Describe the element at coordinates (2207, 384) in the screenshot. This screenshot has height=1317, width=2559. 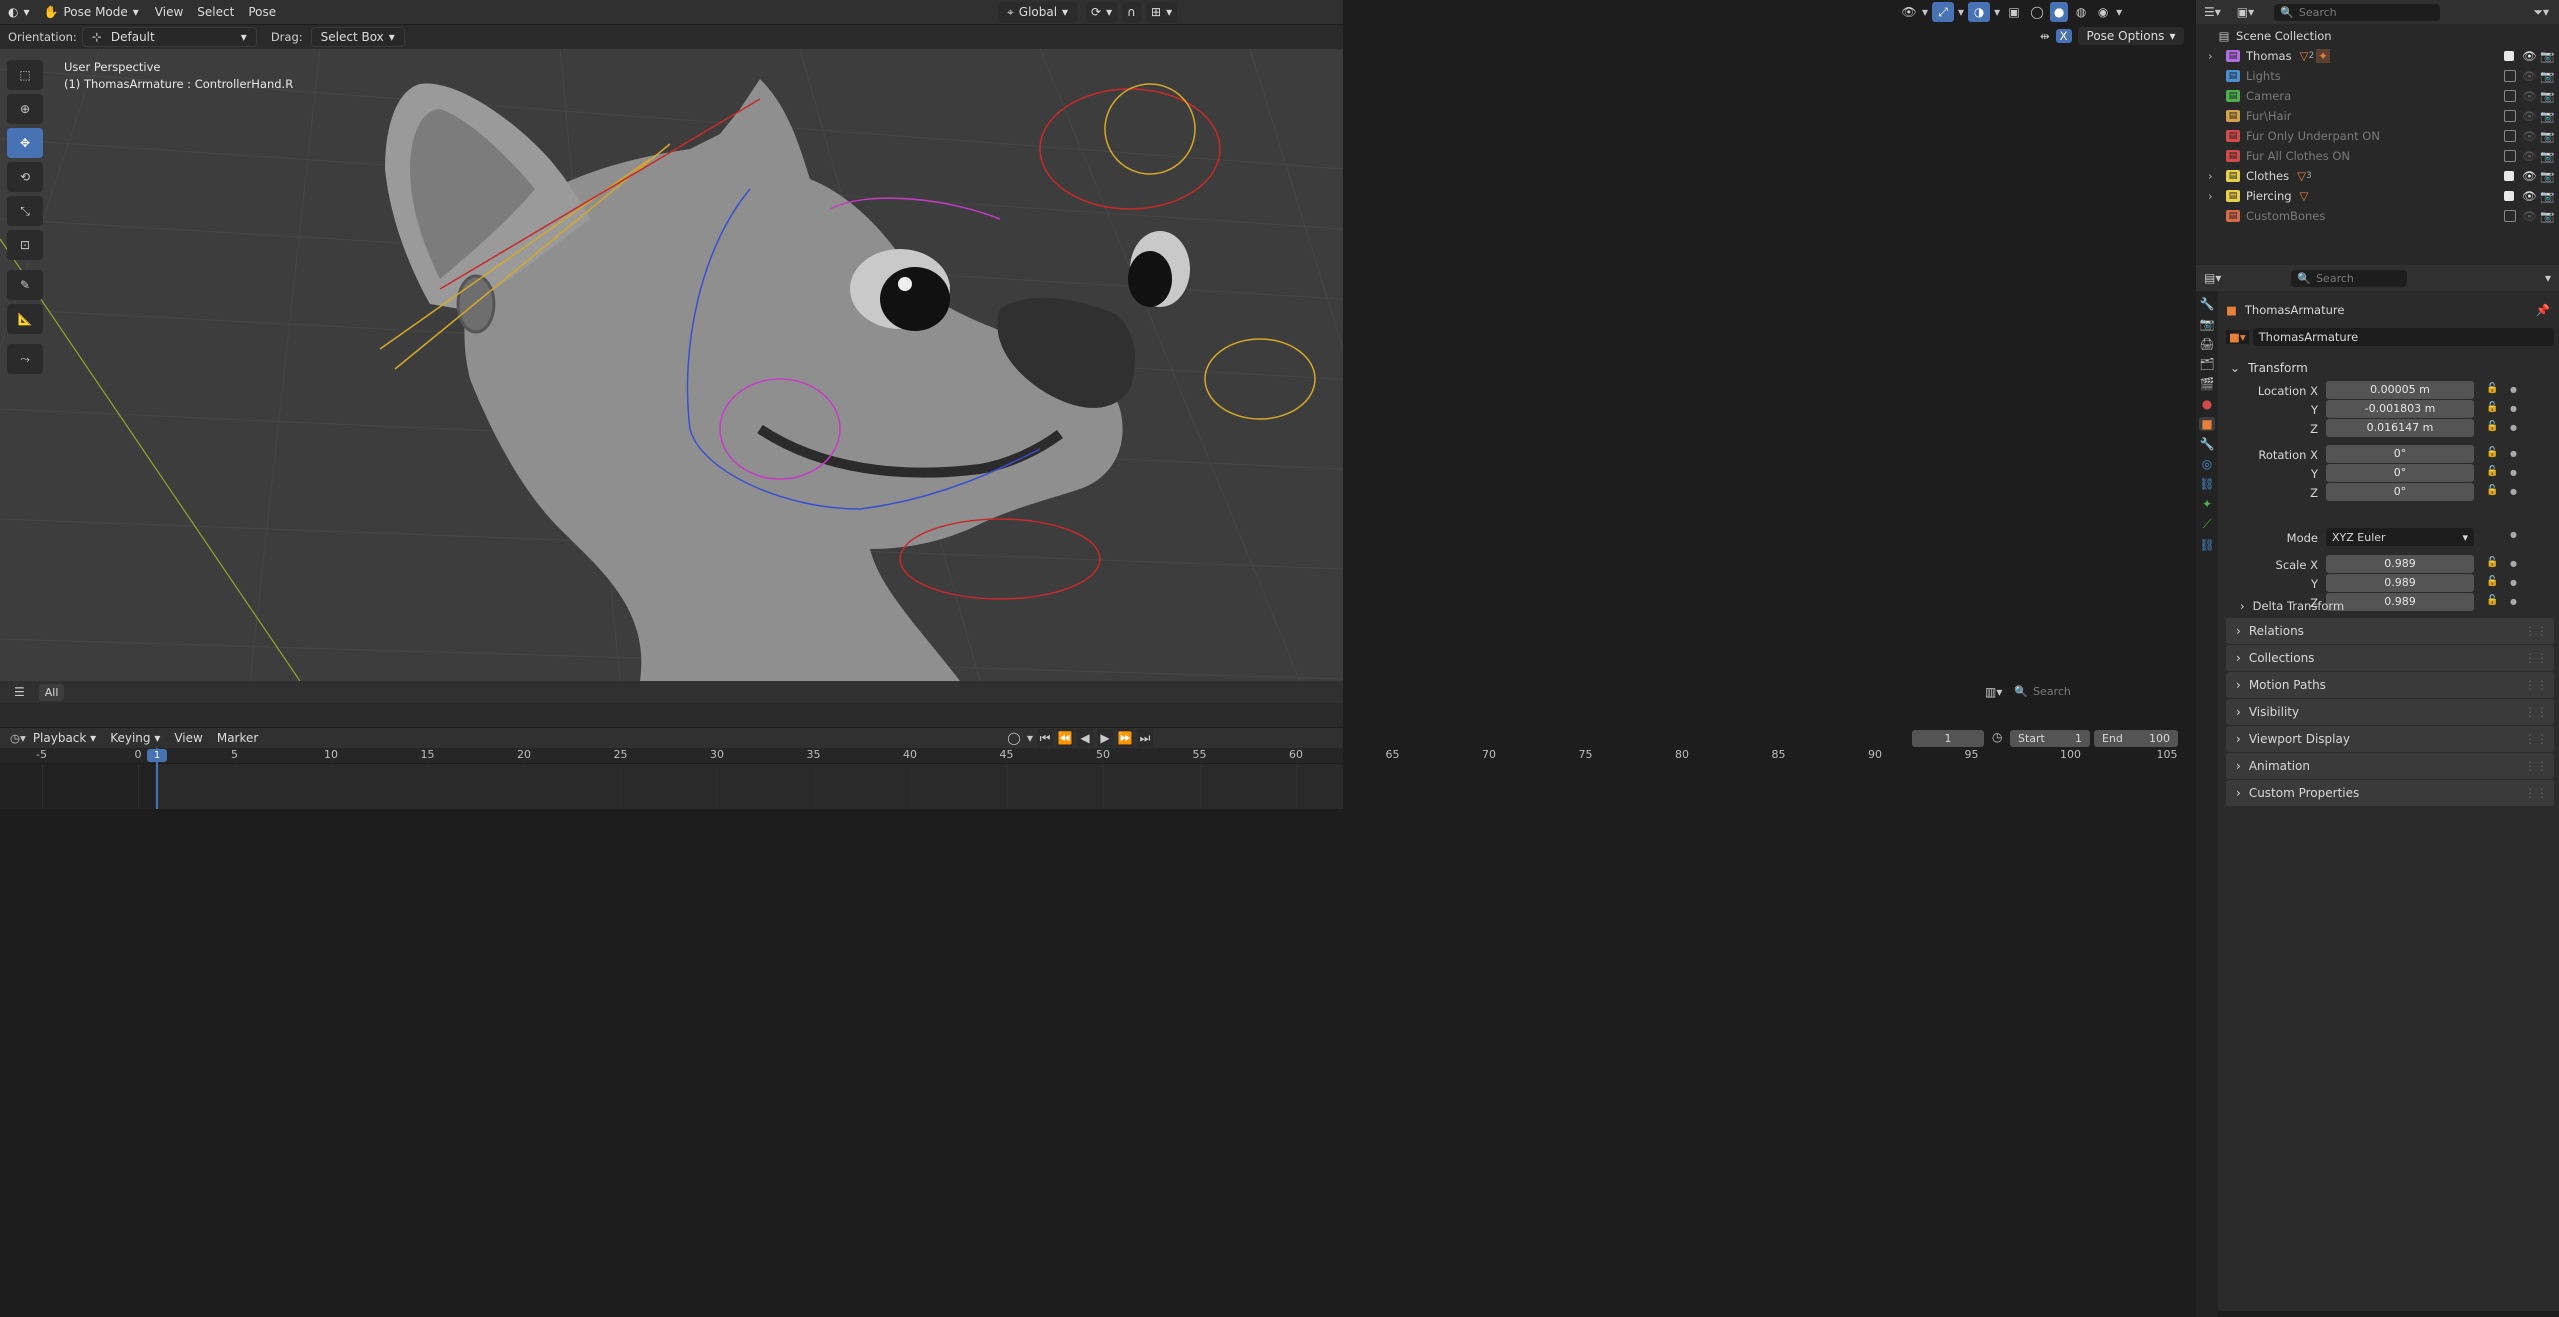
I see `scene-tab-icon: 🎬` at that location.